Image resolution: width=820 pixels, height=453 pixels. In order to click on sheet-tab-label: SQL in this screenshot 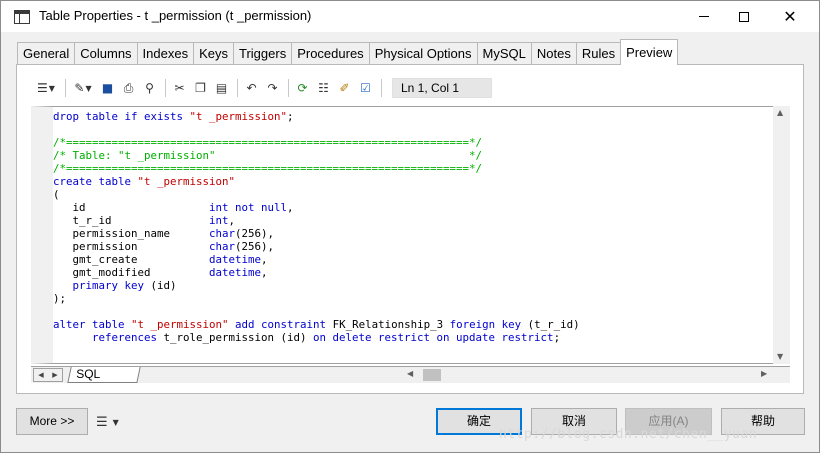, I will do `click(88, 374)`.